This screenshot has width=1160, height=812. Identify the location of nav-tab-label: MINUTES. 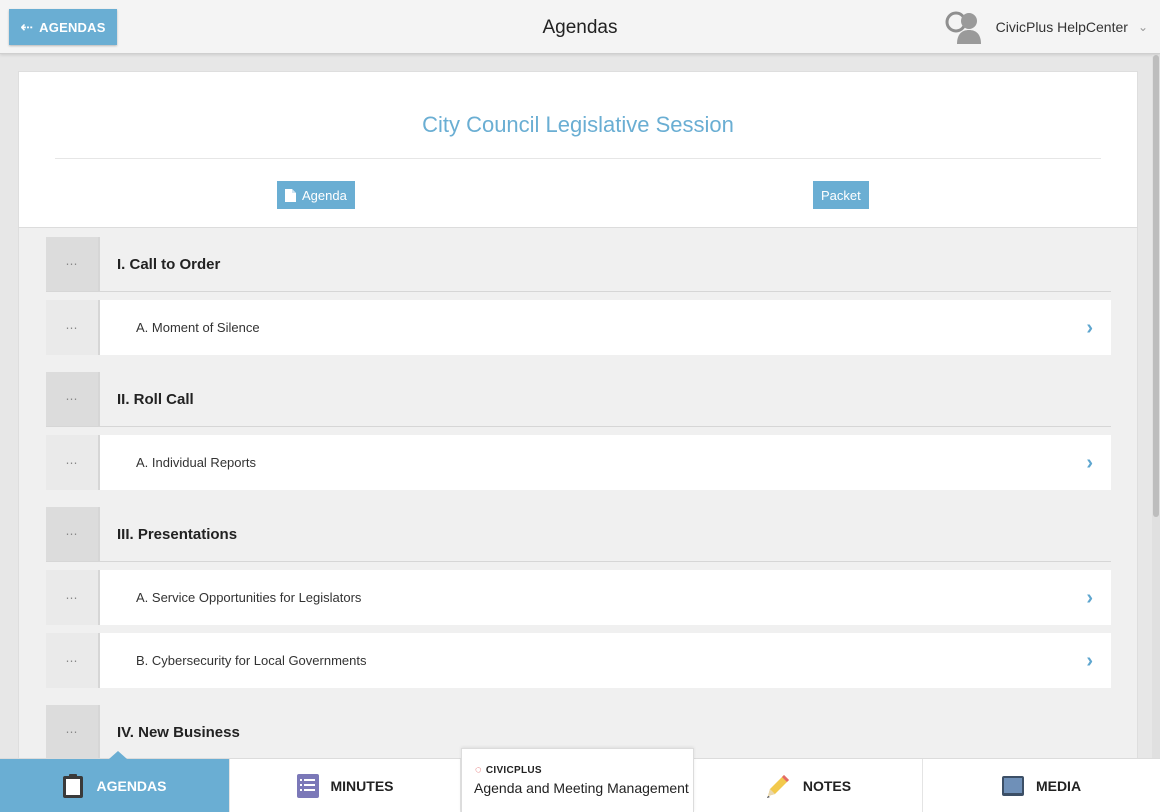
(362, 786).